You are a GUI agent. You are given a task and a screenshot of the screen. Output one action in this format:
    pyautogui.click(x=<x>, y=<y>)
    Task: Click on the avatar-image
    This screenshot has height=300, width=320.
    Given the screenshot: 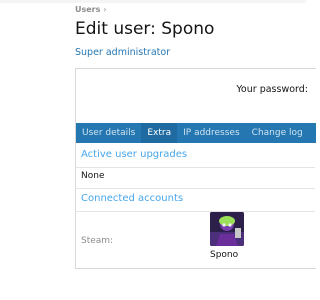 What is the action you would take?
    pyautogui.click(x=227, y=229)
    